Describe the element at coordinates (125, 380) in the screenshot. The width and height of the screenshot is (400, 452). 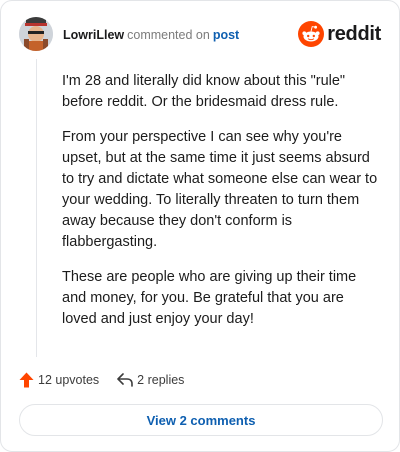
I see `reply-arrow-icon` at that location.